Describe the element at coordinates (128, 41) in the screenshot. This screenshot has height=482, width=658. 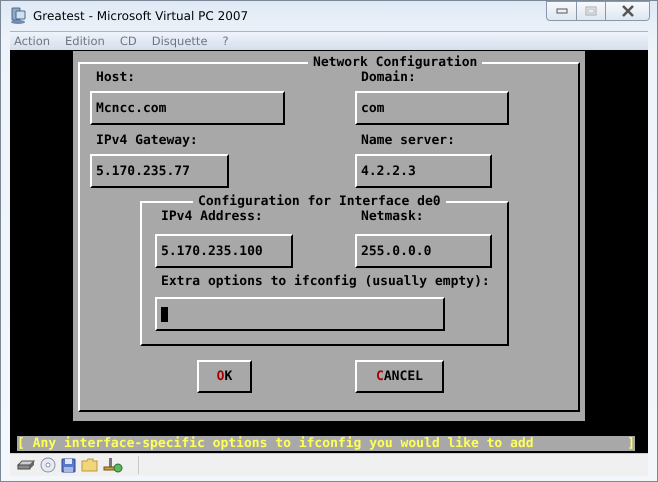
I see `menu-item: CD` at that location.